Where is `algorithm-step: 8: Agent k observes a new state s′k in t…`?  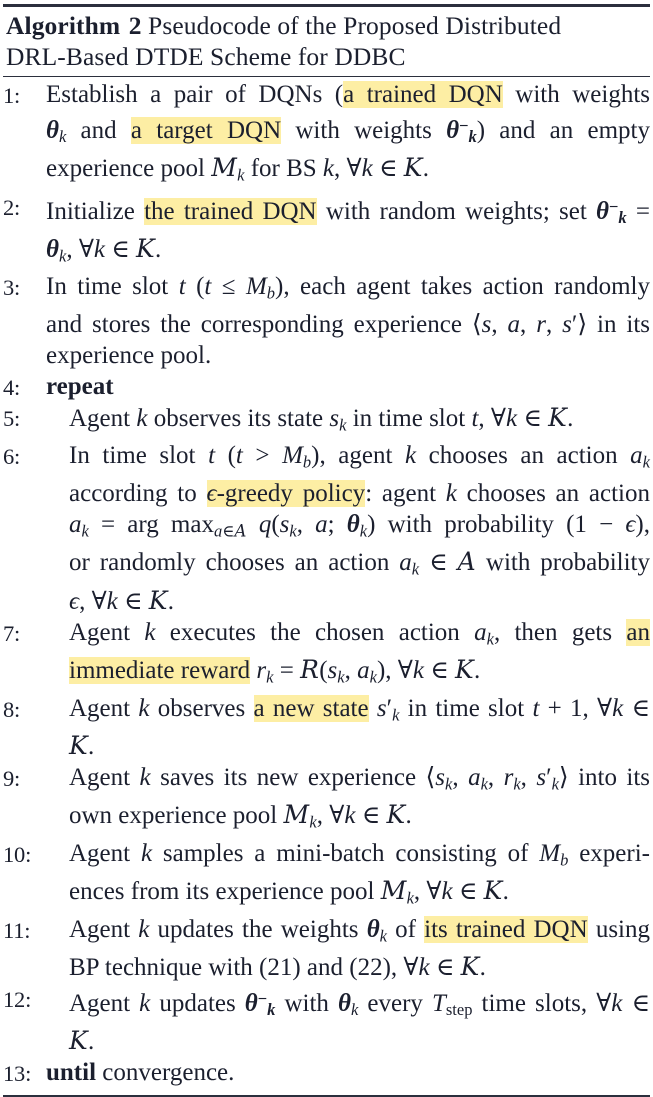 algorithm-step: 8: Agent k observes a new state s′k in t… is located at coordinates (326, 727).